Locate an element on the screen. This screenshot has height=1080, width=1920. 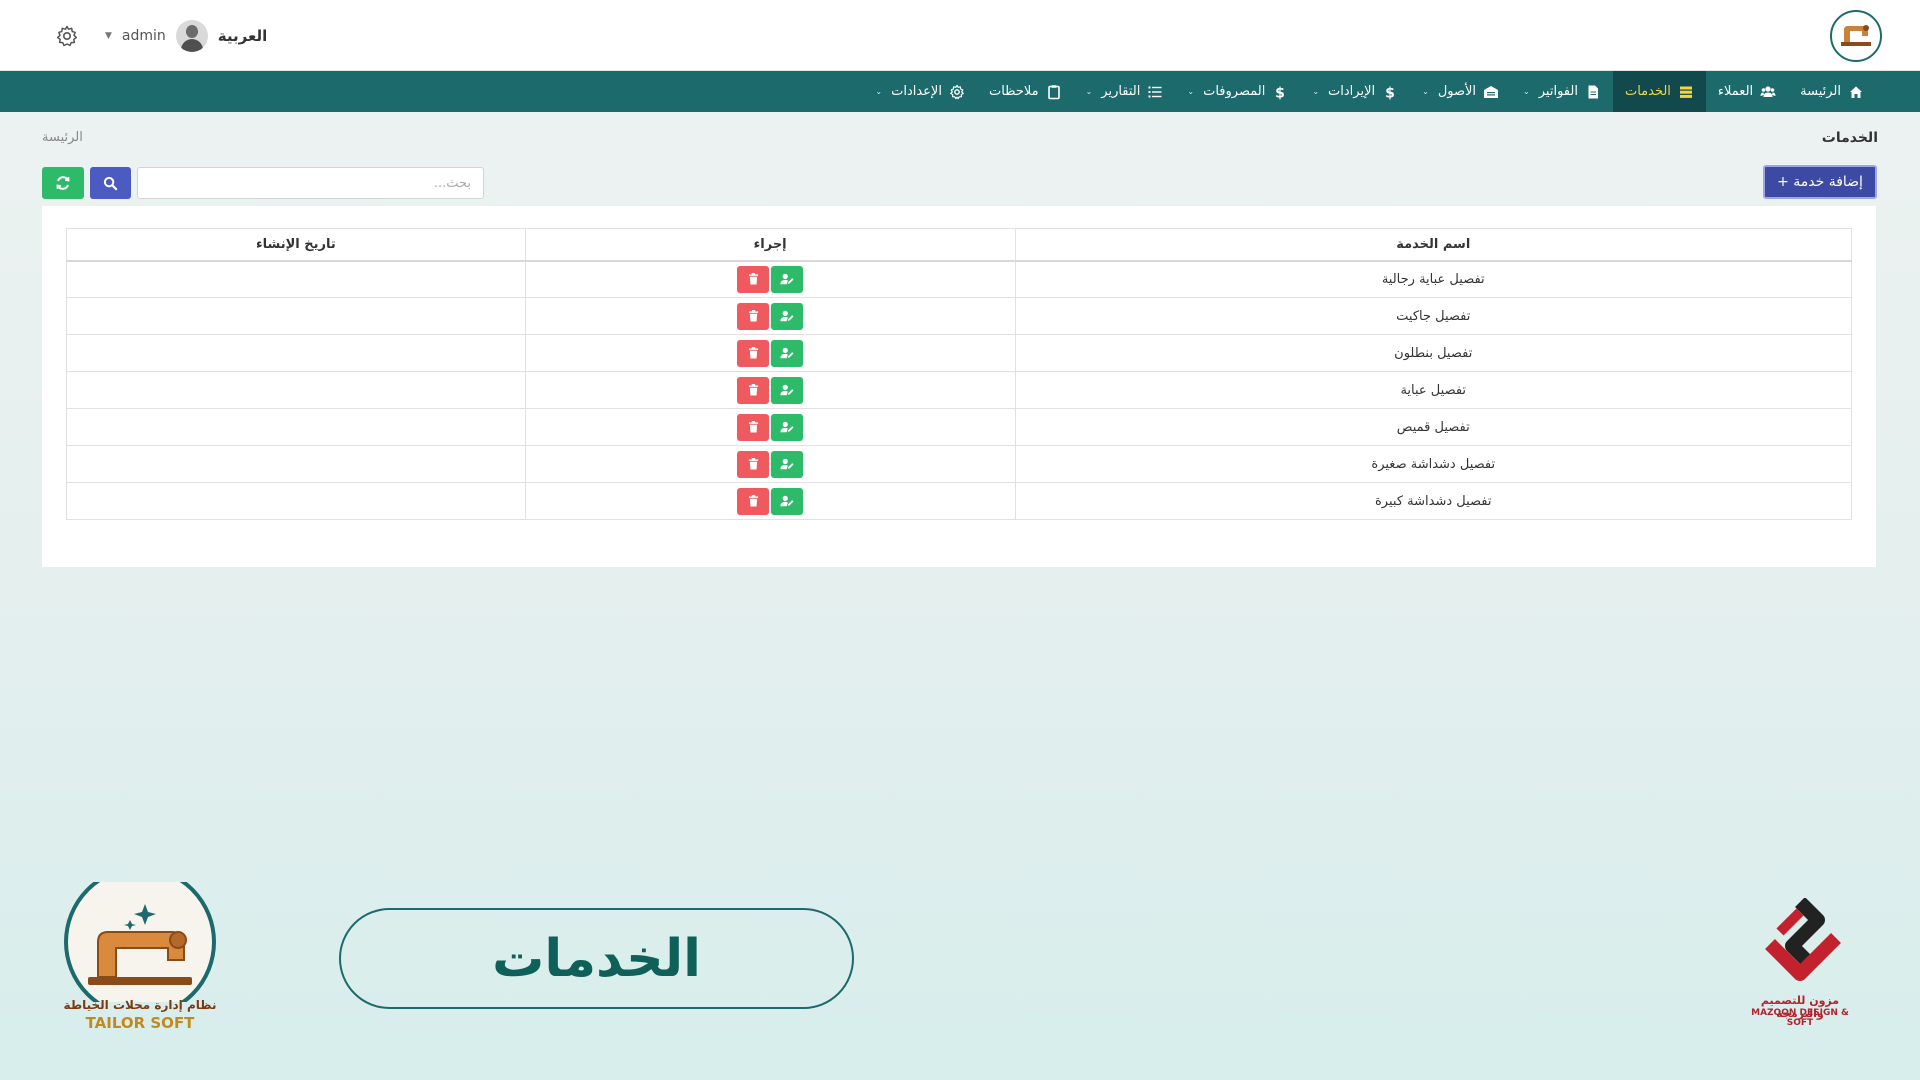
nav-item-label: الرئيسة is located at coordinates (1820, 91).